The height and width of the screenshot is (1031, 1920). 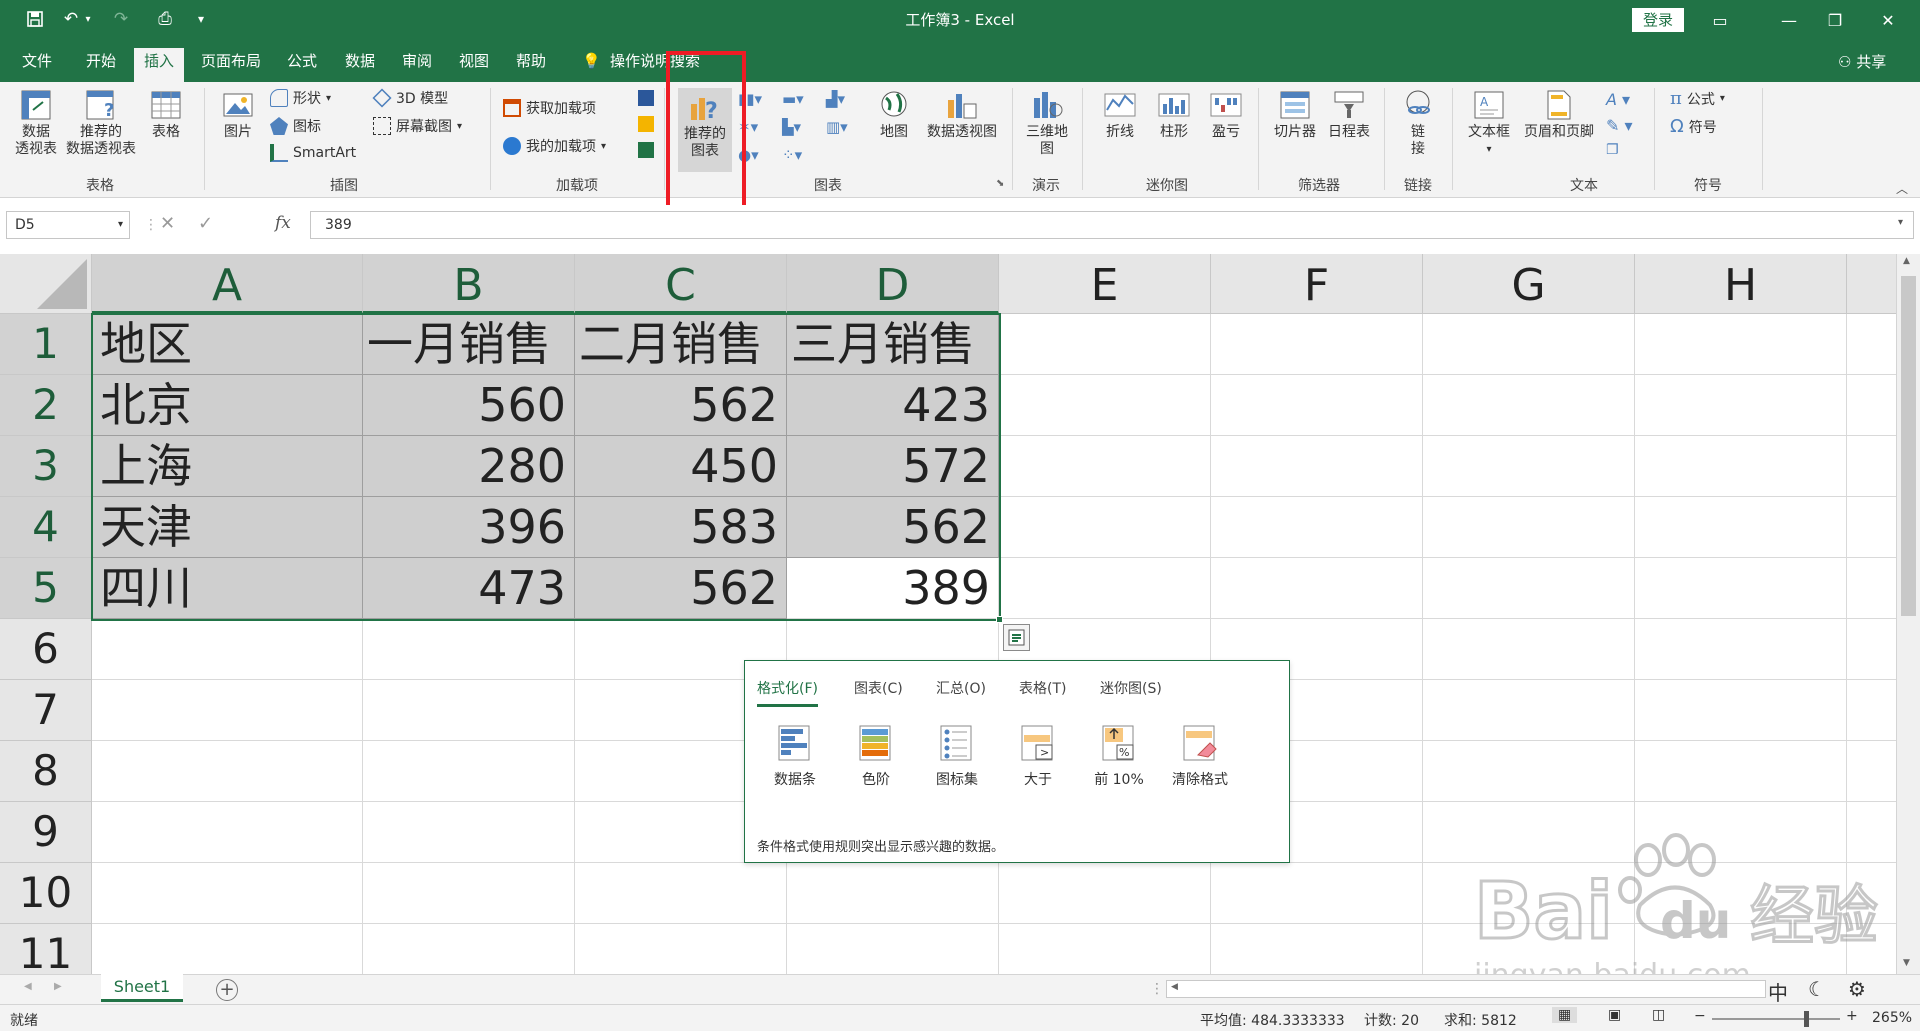 I want to click on cell-A3: 上海, so click(x=227, y=466).